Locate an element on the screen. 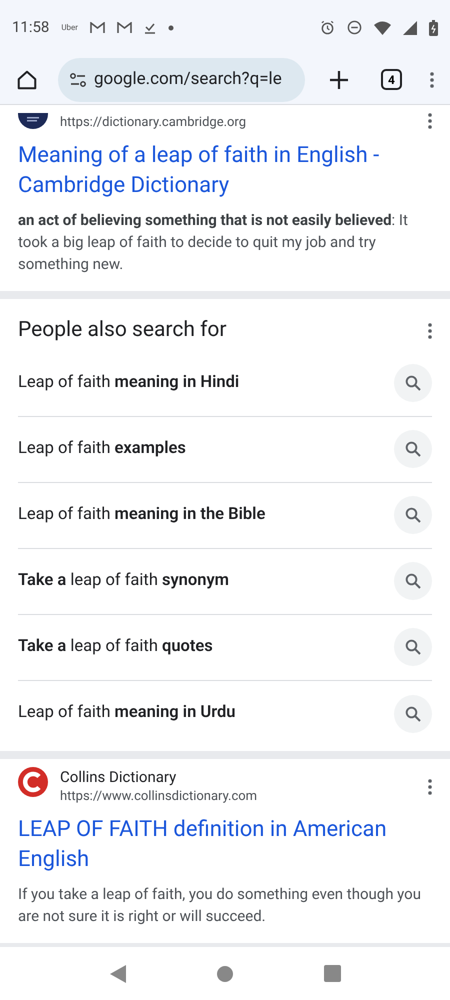  related-search-text: Leap of faith examples is located at coordinates (102, 449).